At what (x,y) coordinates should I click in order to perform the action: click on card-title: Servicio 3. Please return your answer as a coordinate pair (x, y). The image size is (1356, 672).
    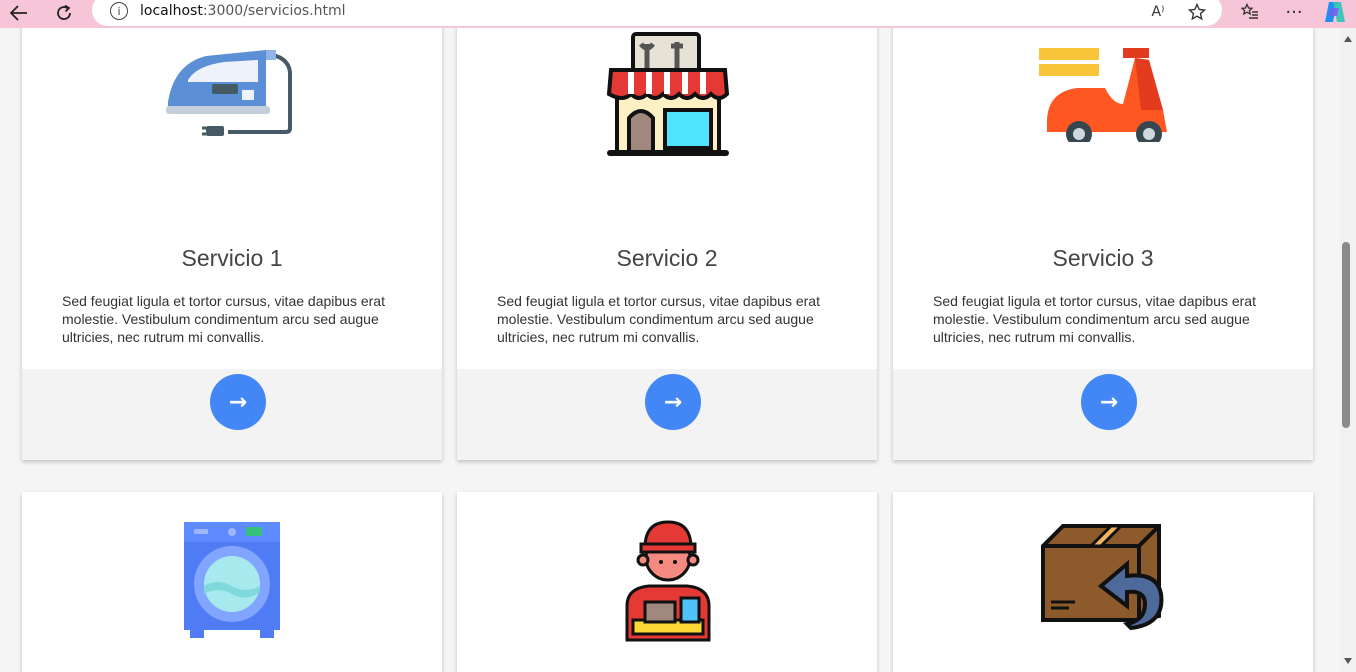
    Looking at the image, I should click on (1103, 258).